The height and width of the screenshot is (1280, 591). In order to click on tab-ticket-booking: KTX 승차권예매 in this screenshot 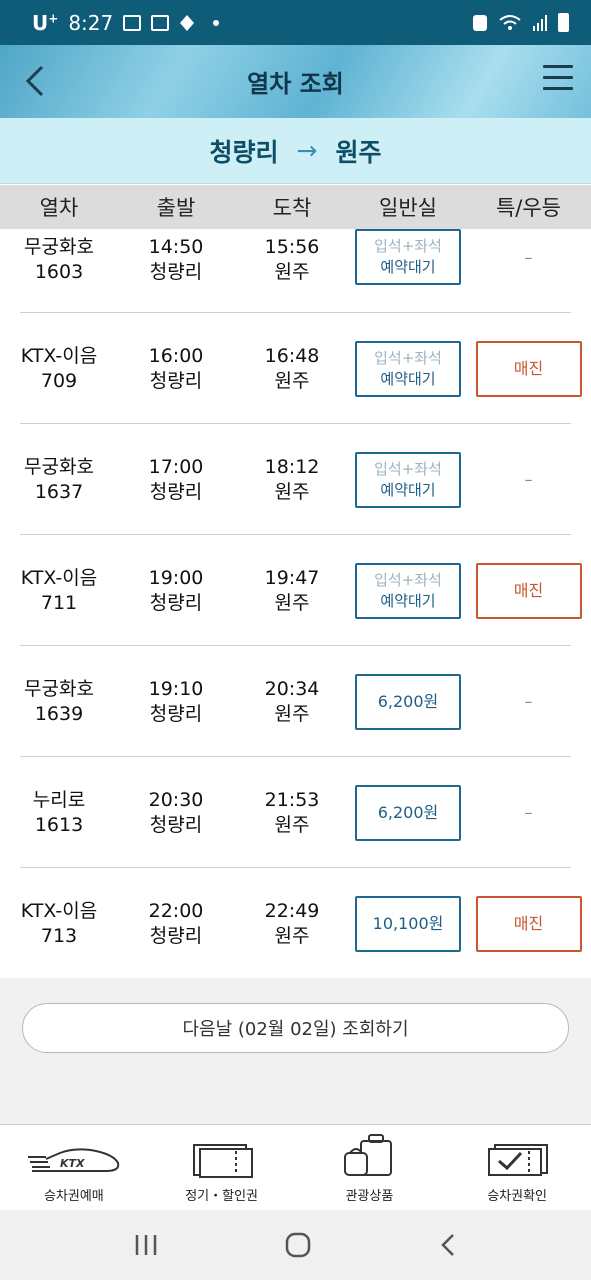, I will do `click(74, 1167)`.